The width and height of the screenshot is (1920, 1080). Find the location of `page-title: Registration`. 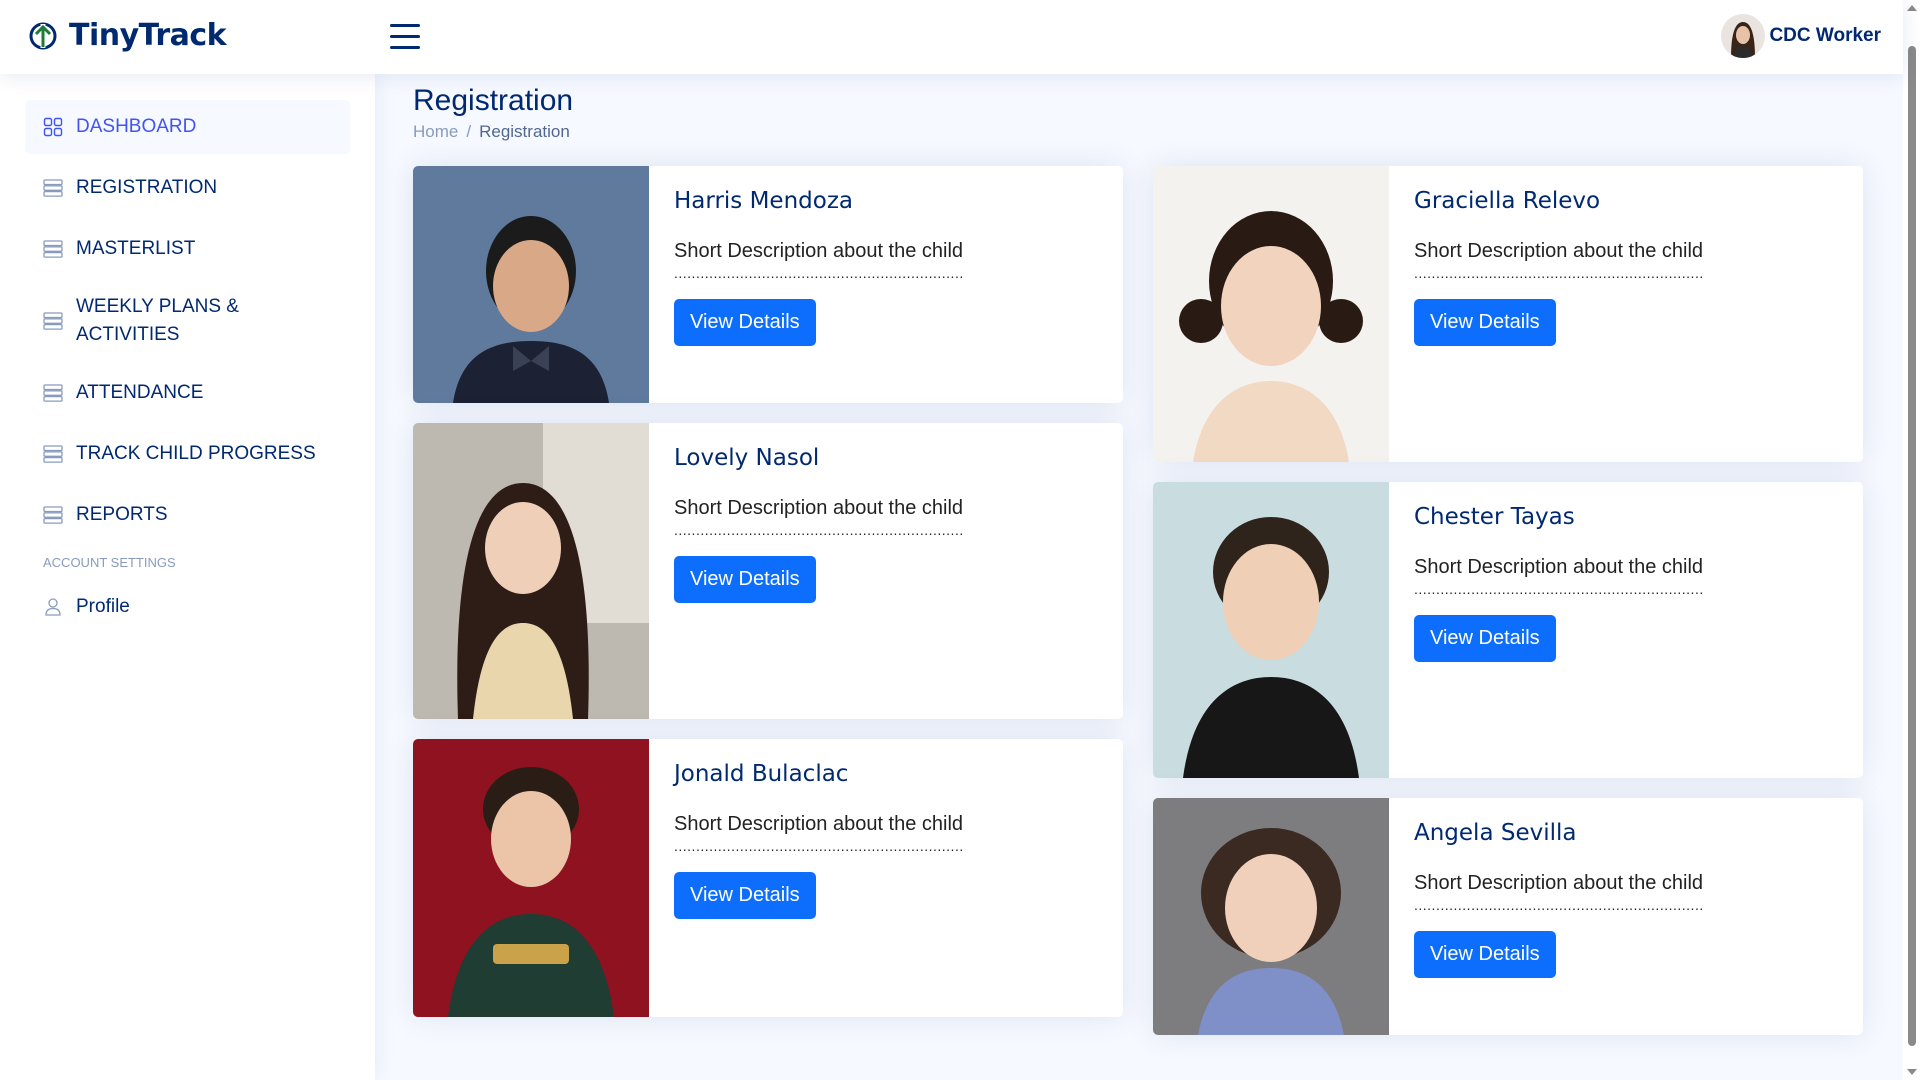

page-title: Registration is located at coordinates (493, 100).